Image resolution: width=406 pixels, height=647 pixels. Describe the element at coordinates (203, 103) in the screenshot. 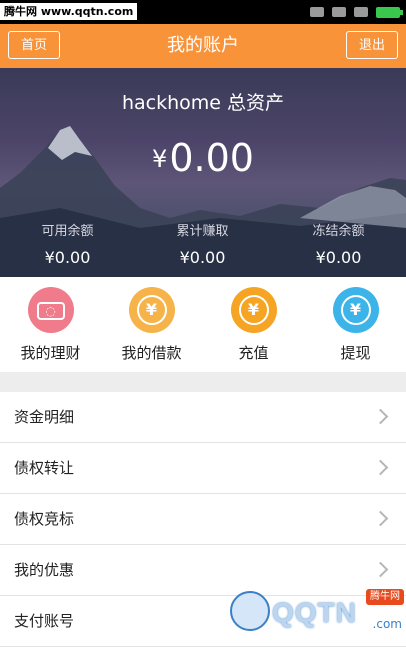

I see `total-assets-title: hackhome 总资产` at that location.